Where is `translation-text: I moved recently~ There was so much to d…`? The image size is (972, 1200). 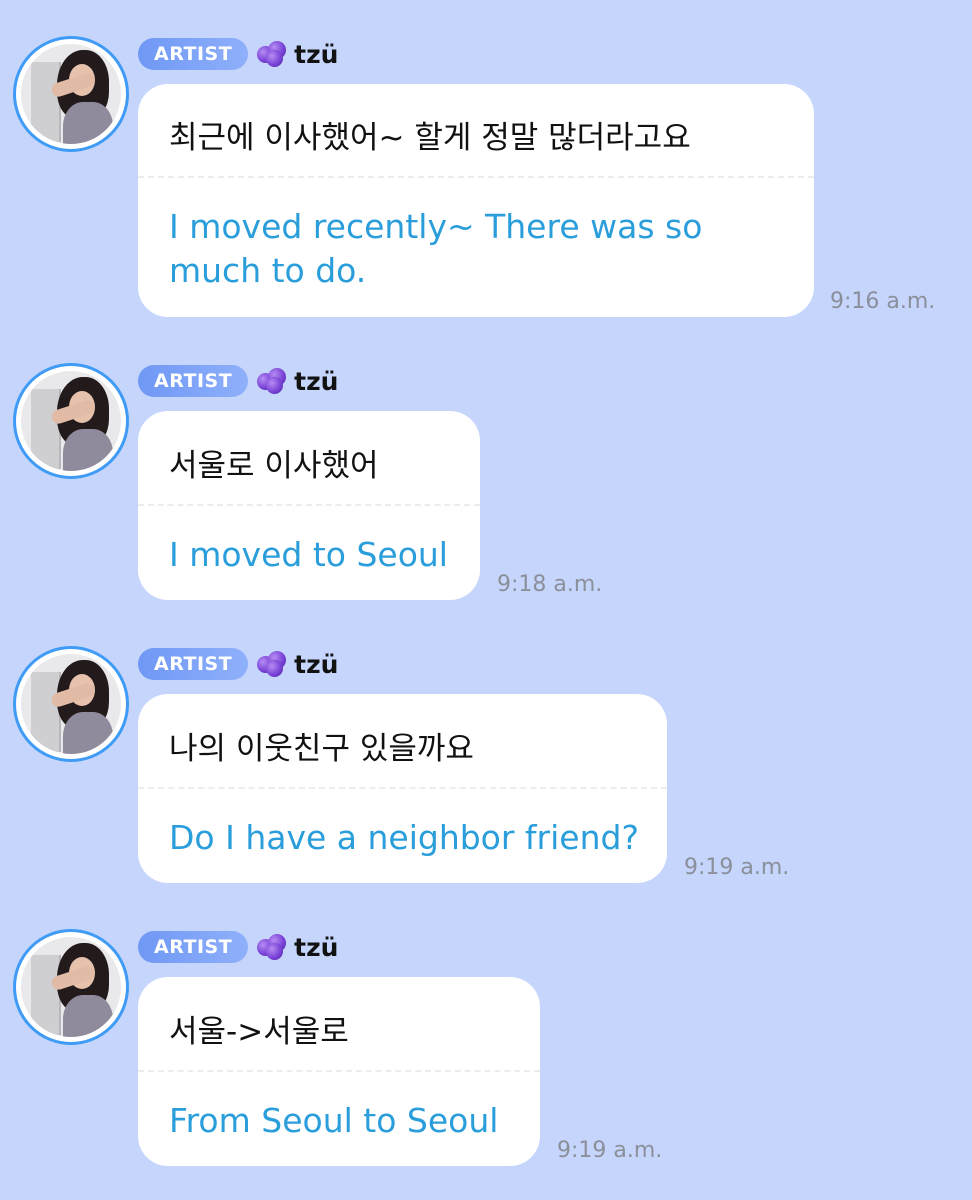
translation-text: I moved recently~ There was so much to d… is located at coordinates (436, 248).